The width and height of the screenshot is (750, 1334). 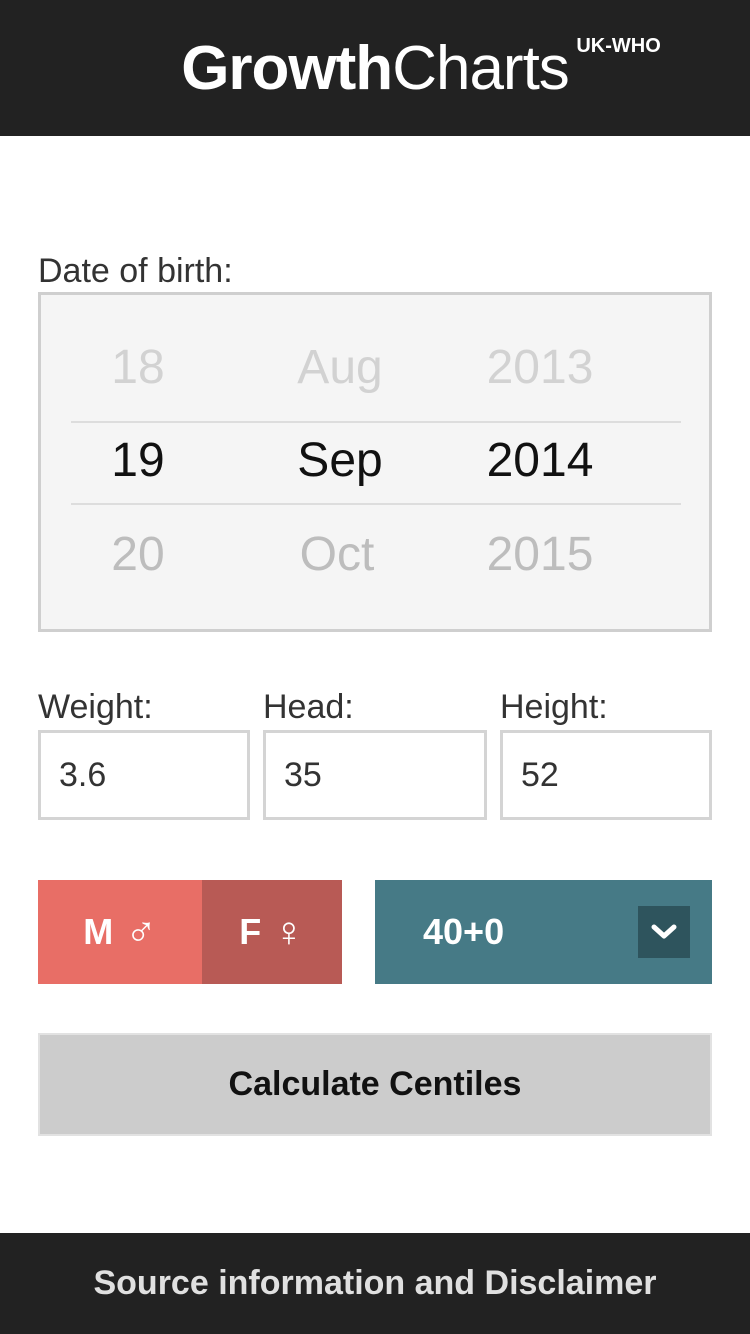 I want to click on calculate-centiles-button: Calculate Centiles, so click(x=375, y=1084).